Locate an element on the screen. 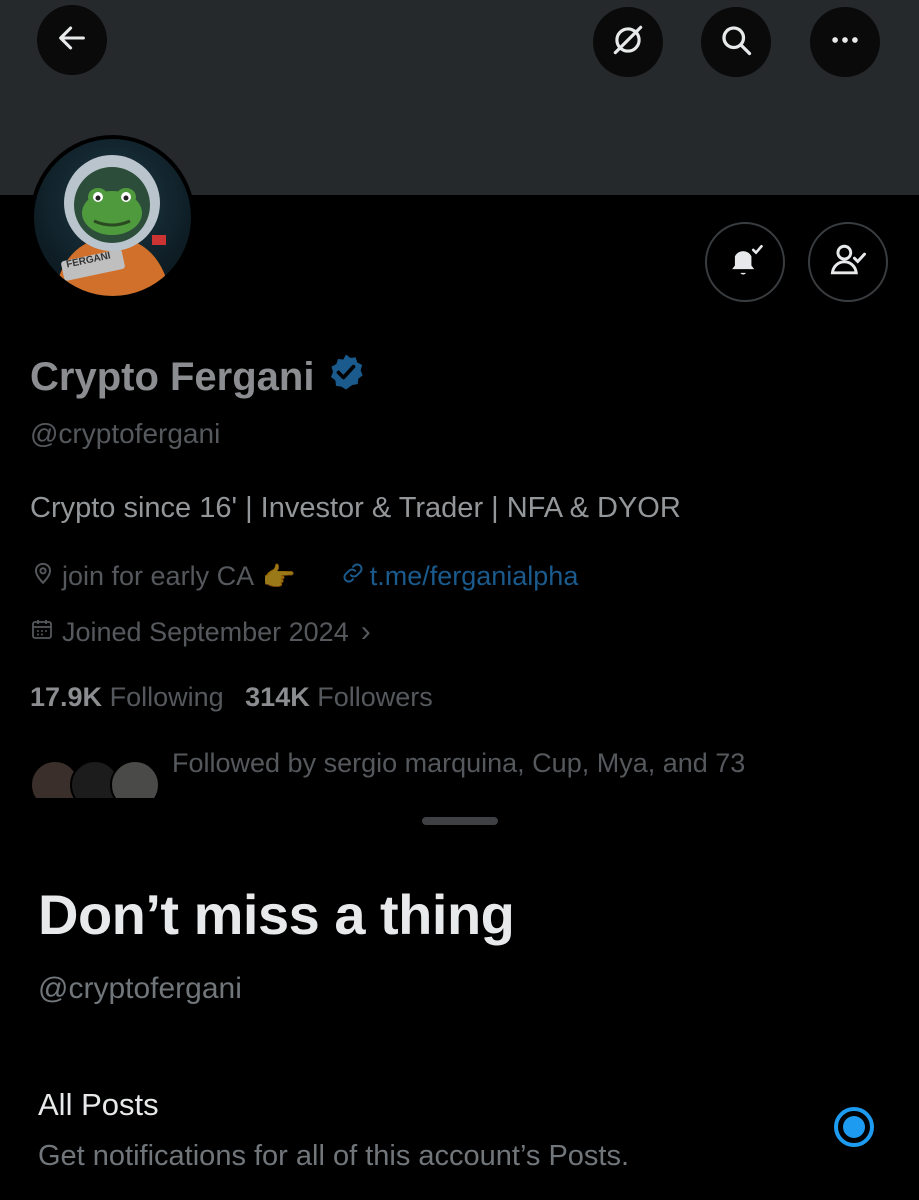  sheet-grabber is located at coordinates (460, 821).